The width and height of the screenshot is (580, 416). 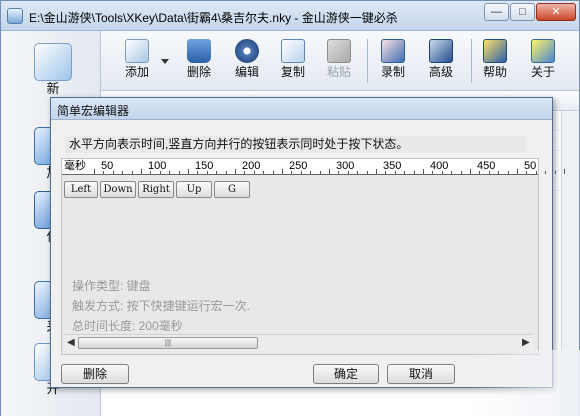 I want to click on cancel-button: 取消, so click(x=421, y=374).